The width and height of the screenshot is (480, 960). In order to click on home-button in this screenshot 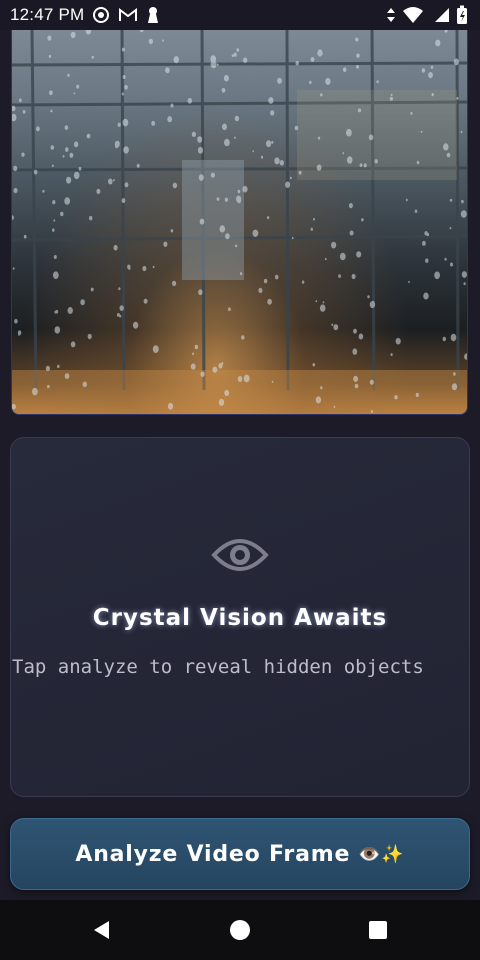, I will do `click(240, 930)`.